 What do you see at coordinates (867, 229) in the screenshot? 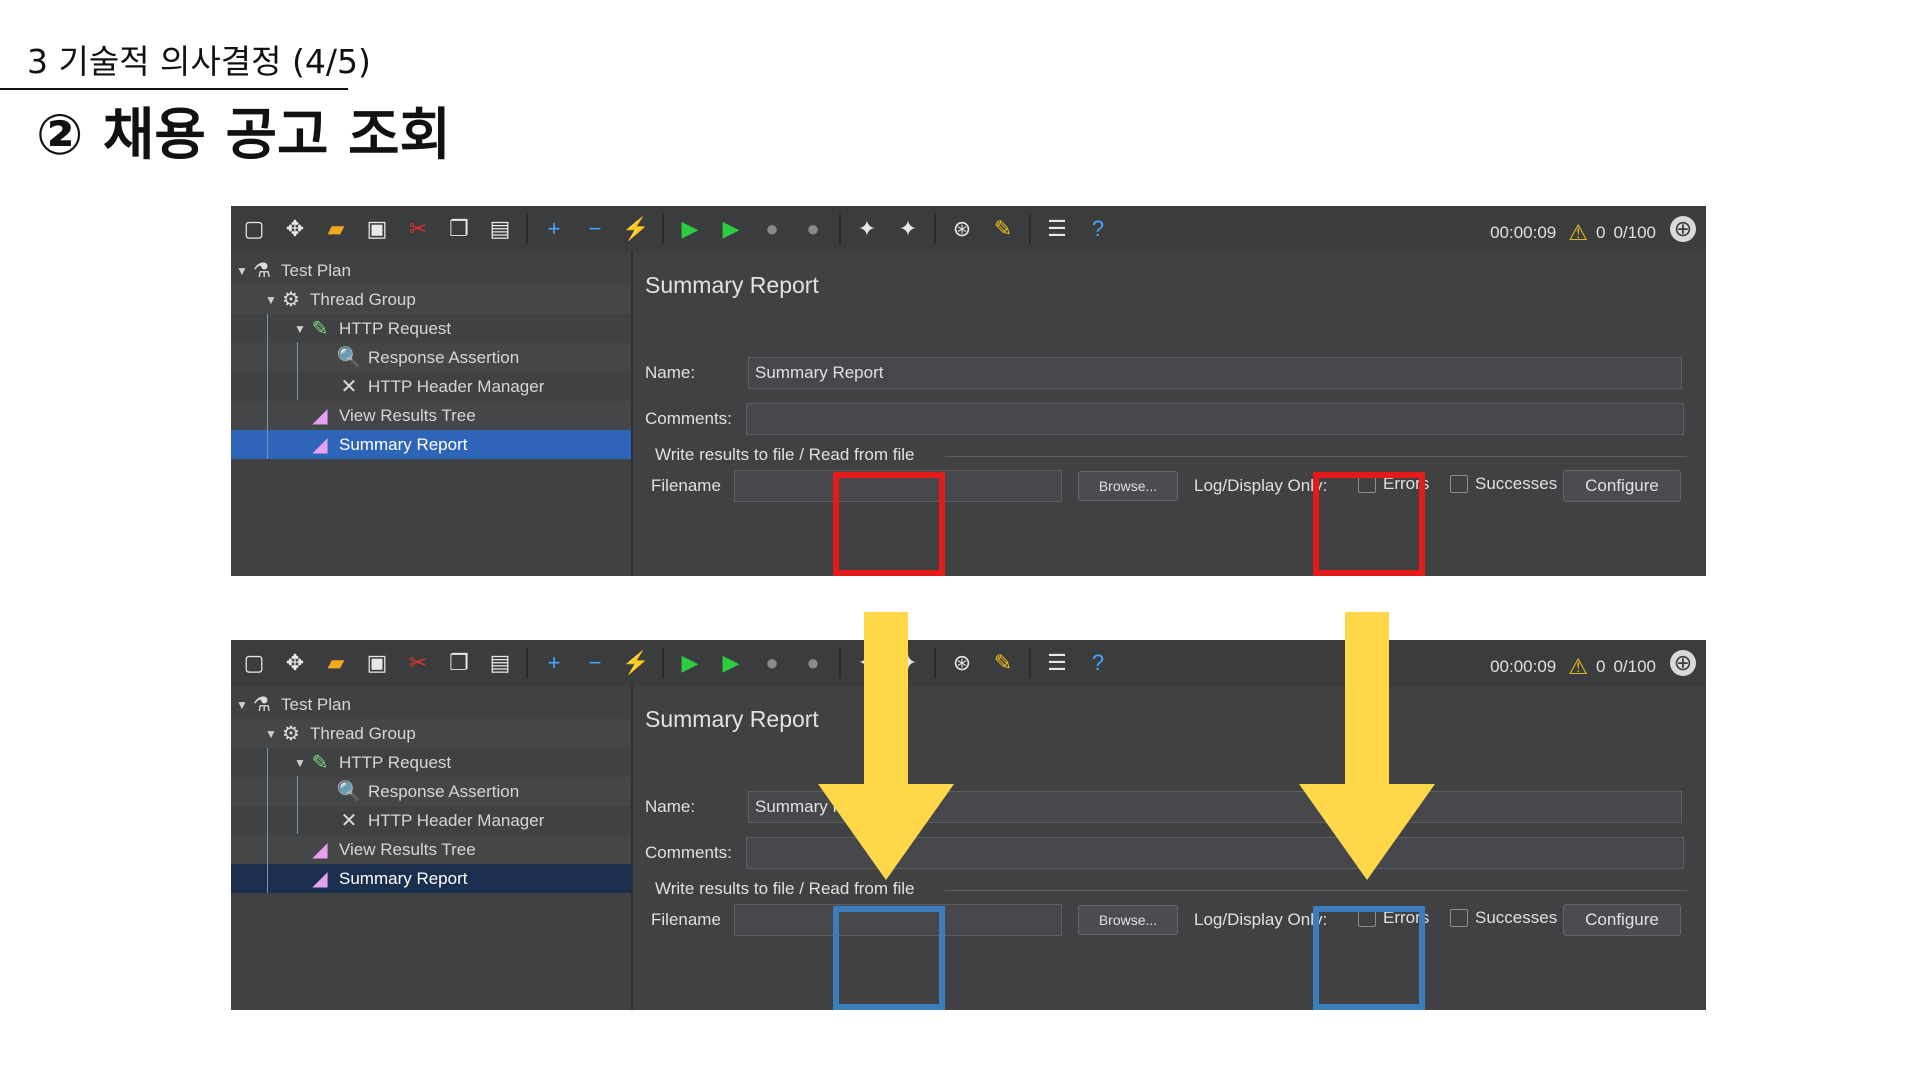
I see `clear-icon: ✦` at bounding box center [867, 229].